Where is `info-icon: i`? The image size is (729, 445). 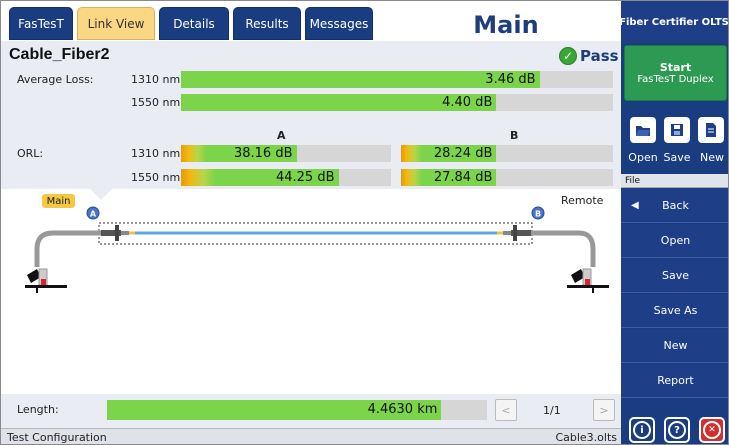 info-icon: i is located at coordinates (642, 430).